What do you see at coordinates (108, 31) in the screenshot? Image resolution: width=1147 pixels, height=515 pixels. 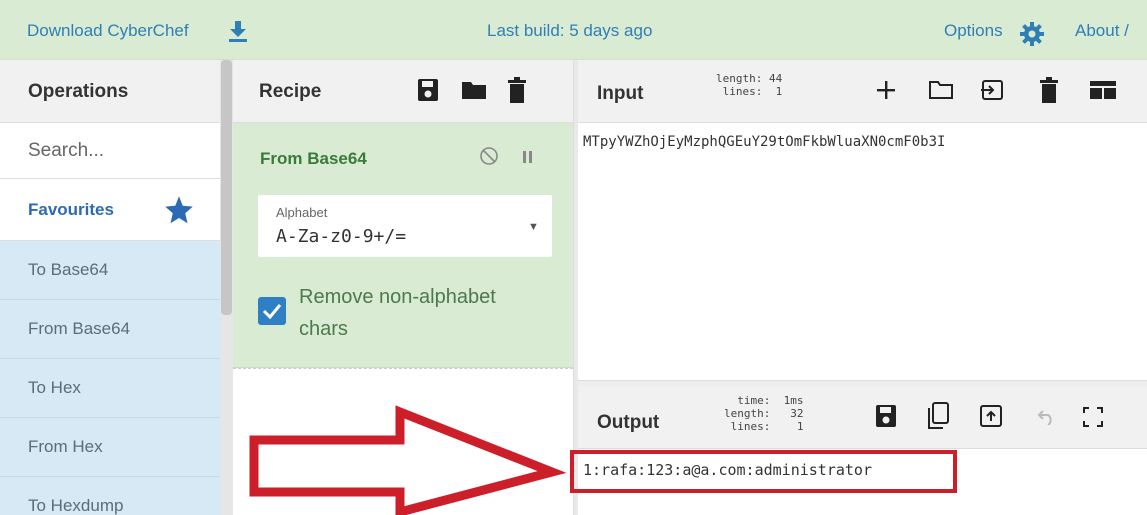 I see `download-cyberchef-link: Download CyberChef` at bounding box center [108, 31].